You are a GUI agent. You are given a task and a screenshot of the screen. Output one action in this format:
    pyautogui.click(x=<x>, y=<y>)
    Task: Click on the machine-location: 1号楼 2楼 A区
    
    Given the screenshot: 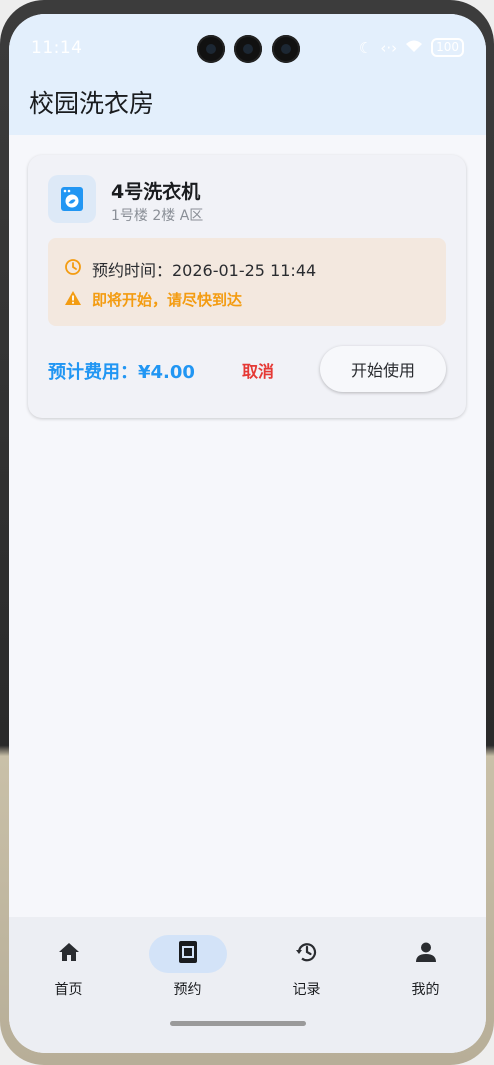 What is the action you would take?
    pyautogui.click(x=157, y=216)
    